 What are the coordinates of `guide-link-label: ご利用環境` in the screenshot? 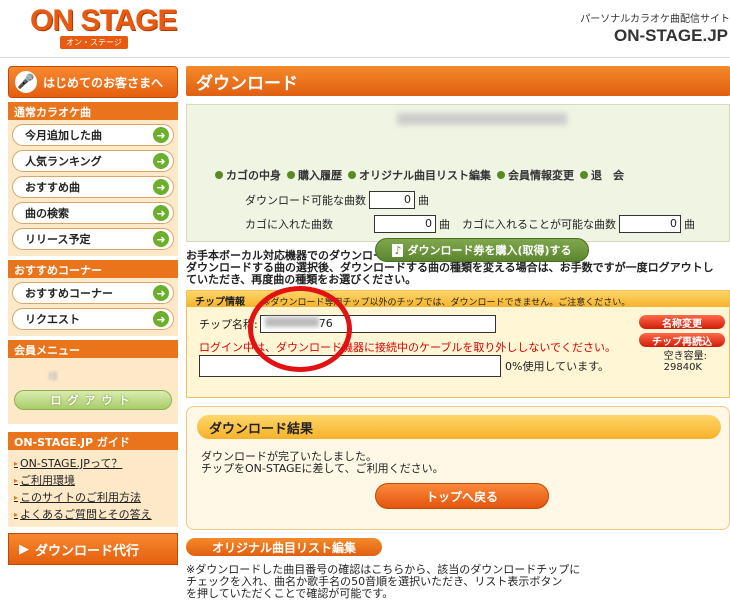 It's located at (48, 480).